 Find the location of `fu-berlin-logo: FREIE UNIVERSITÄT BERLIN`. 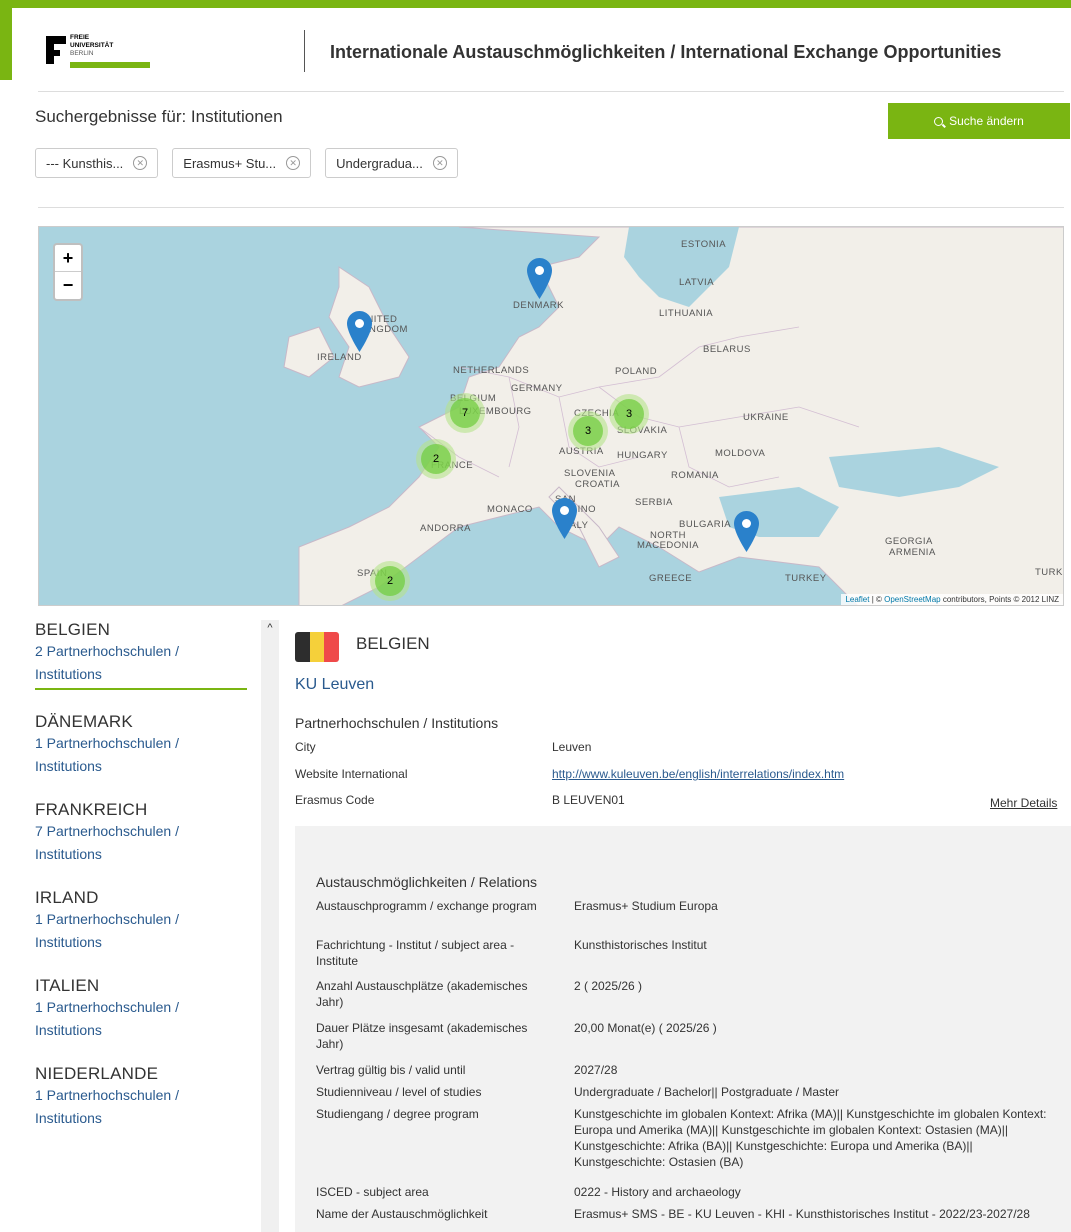

fu-berlin-logo: FREIE UNIVERSITÄT BERLIN is located at coordinates (101, 52).